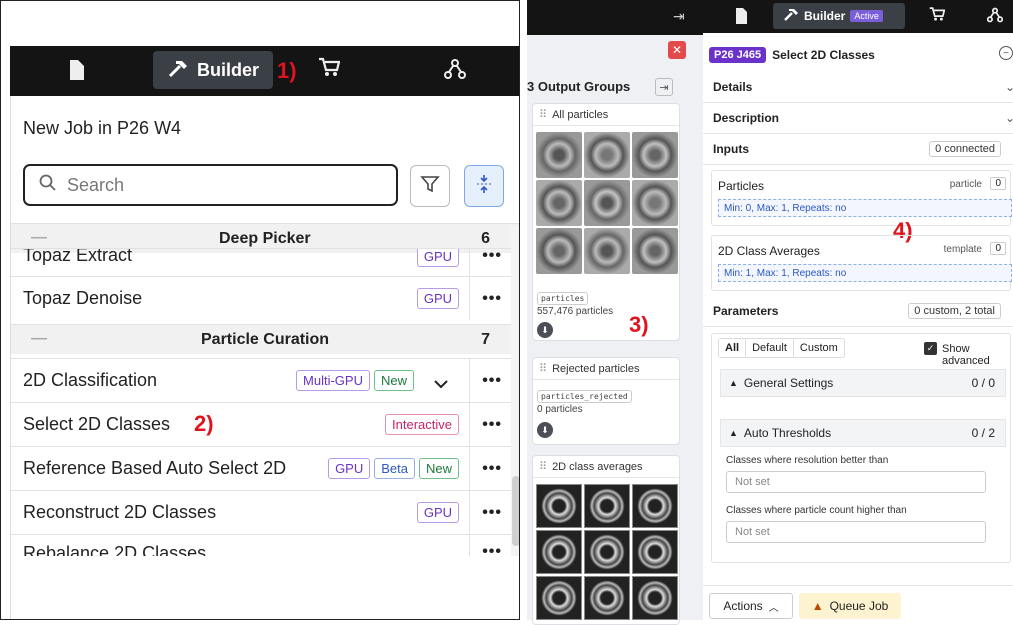  What do you see at coordinates (863, 433) in the screenshot?
I see `auto-thresholds-section: ▲ Auto Thresholds 0 / 2` at bounding box center [863, 433].